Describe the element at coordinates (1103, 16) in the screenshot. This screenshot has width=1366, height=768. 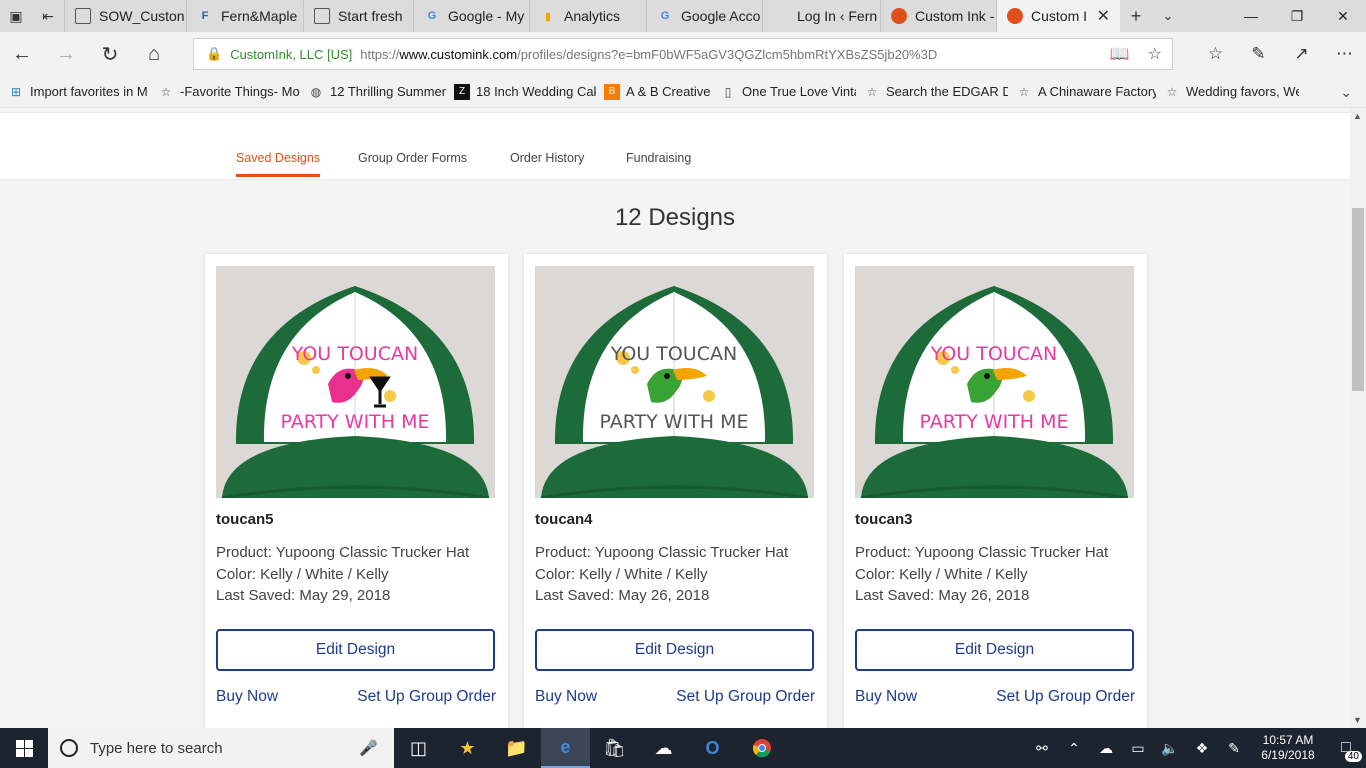
I see `close-tab-icon: ✕` at that location.